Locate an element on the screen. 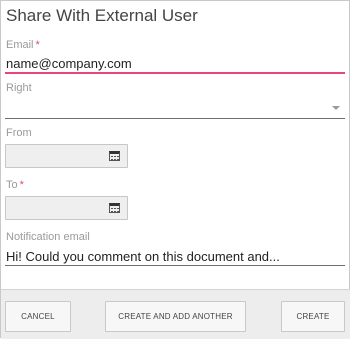  create-and-add-another-button: CREATE AND ADD ANOTHER is located at coordinates (175, 316).